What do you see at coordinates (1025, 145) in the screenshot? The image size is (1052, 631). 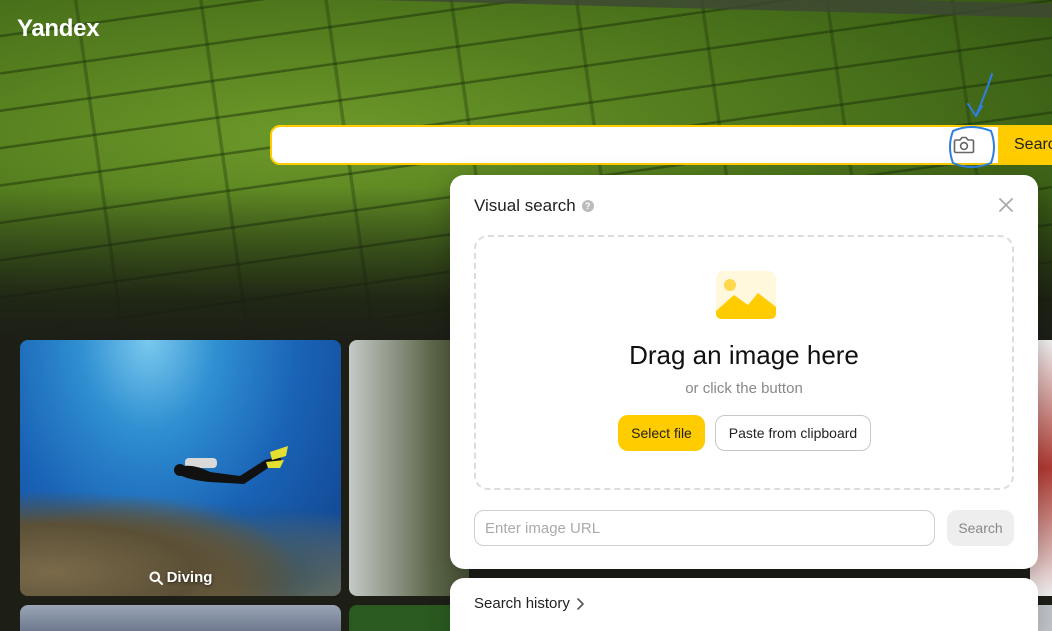 I see `search-button: Search` at bounding box center [1025, 145].